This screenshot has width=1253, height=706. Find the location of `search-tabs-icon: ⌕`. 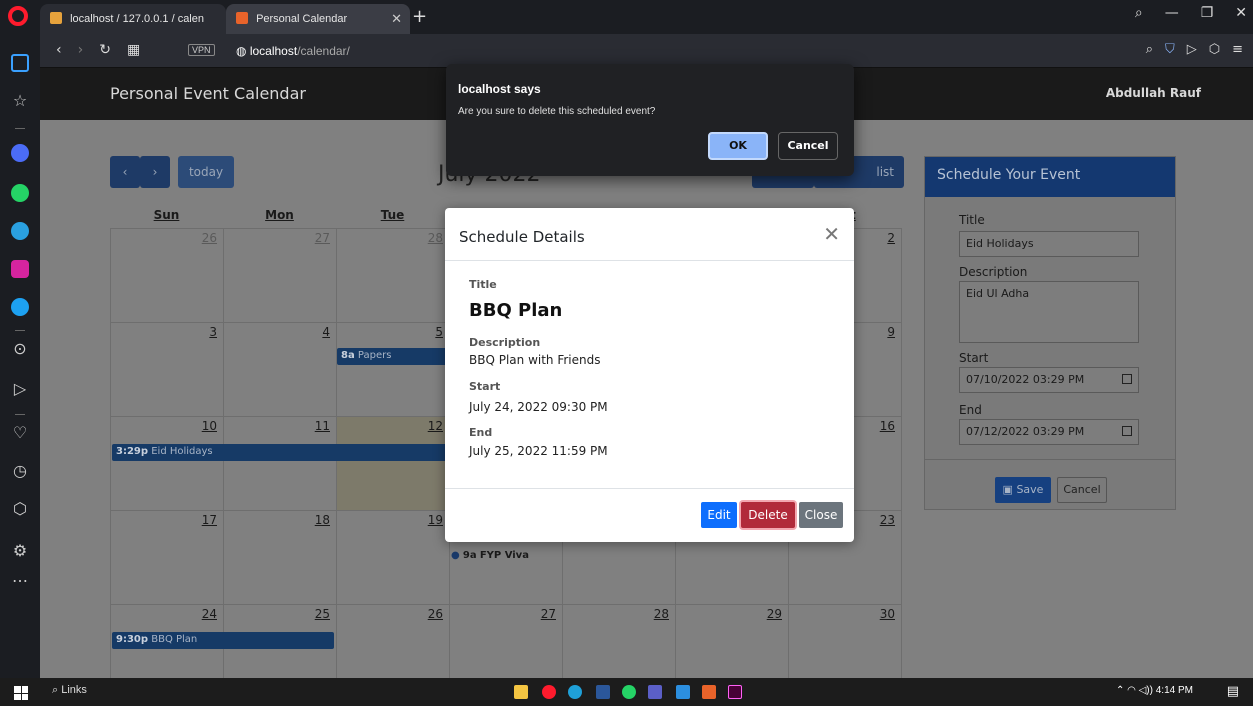

search-tabs-icon: ⌕ is located at coordinates (1139, 13).